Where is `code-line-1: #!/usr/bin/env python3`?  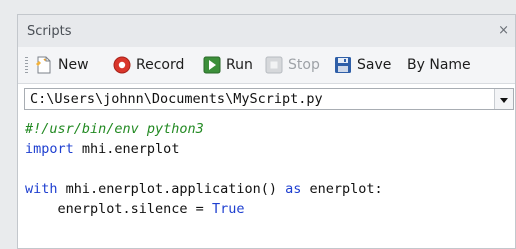 code-line-1: #!/usr/bin/env python3 is located at coordinates (204, 129).